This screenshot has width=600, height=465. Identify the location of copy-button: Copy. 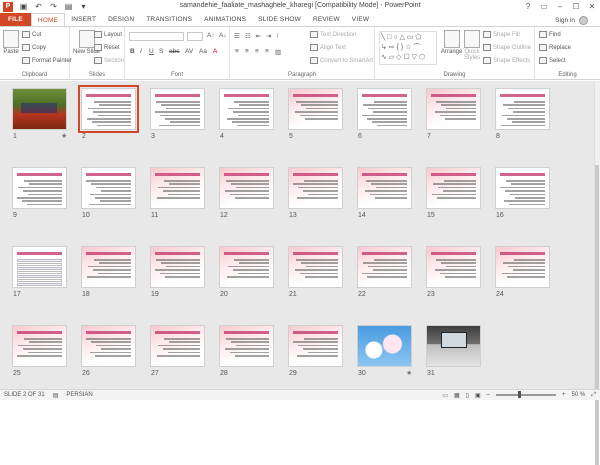
(34, 47).